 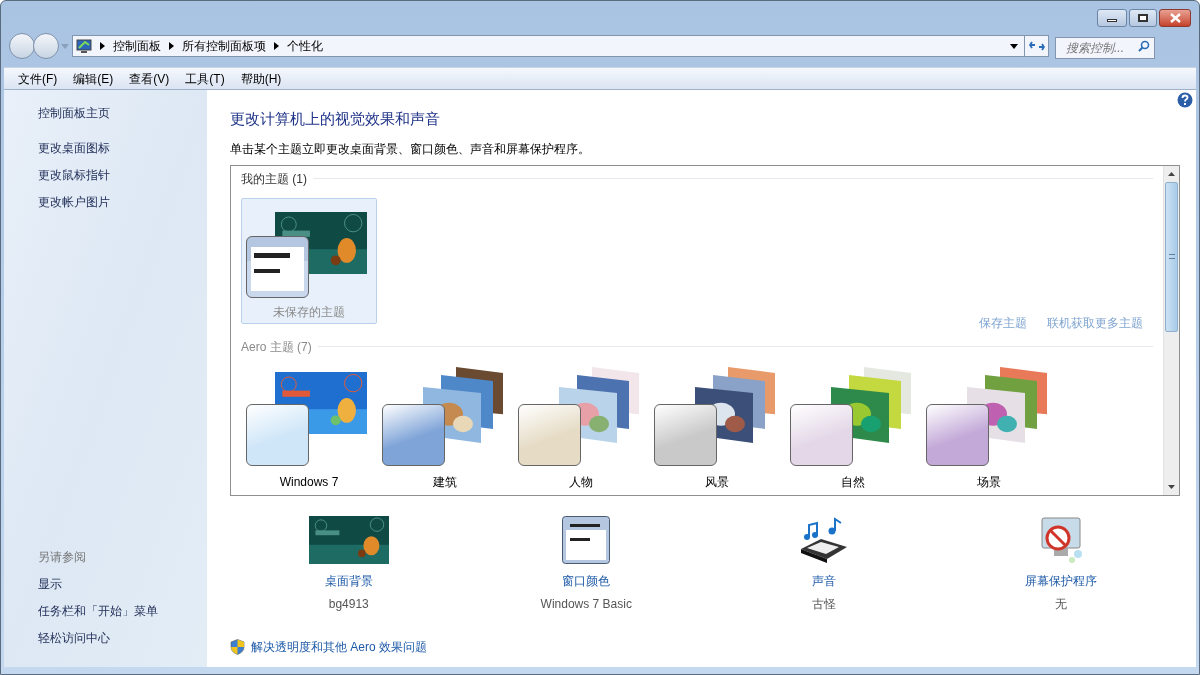 I want to click on sidebar-link: 轻松访问中心, so click(x=122, y=638).